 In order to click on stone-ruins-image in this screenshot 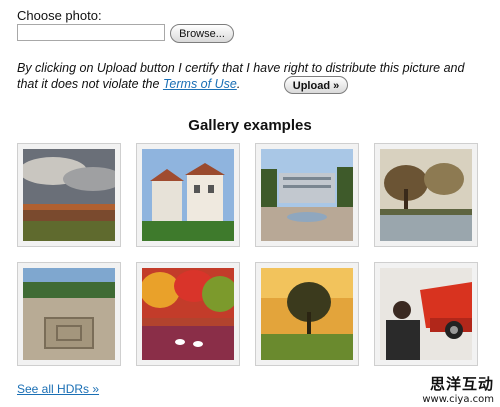, I will do `click(69, 314)`.